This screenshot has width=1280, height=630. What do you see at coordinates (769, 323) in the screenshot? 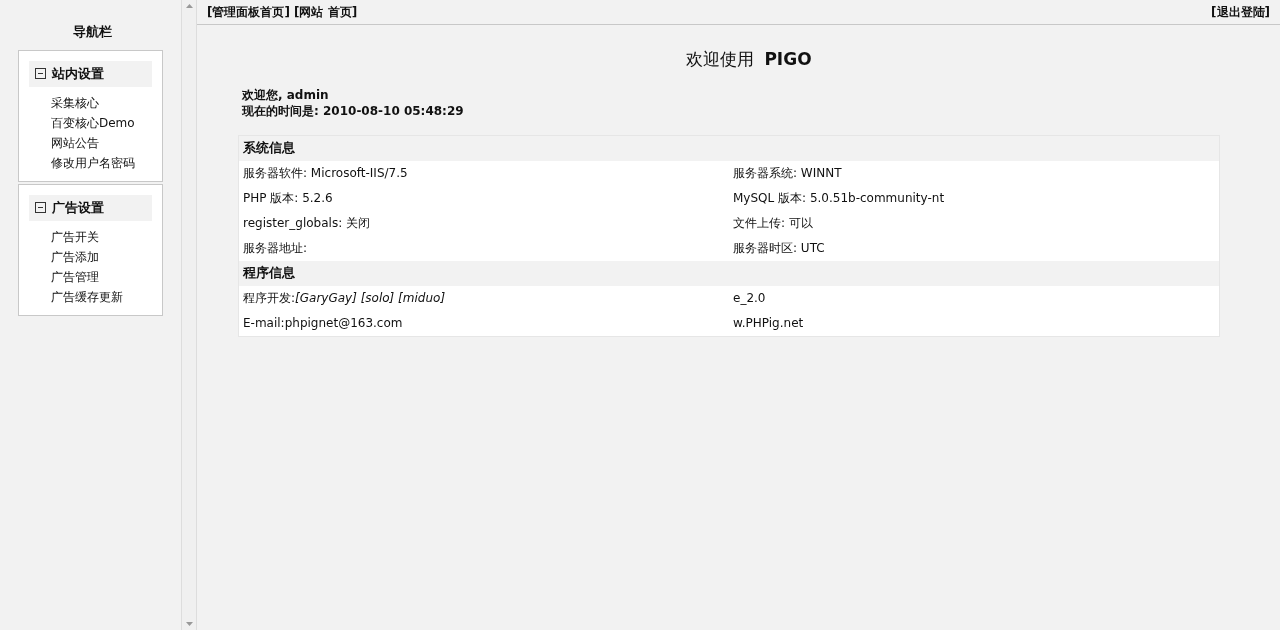
I see `info-value: w.PHPig.net` at bounding box center [769, 323].